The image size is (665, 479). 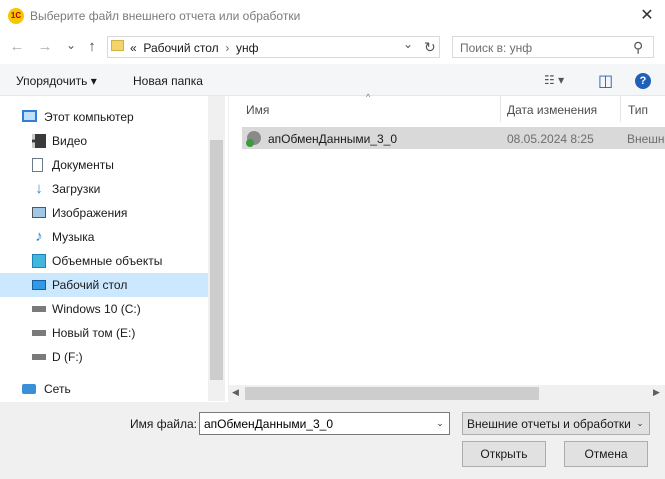 What do you see at coordinates (37, 165) in the screenshot?
I see `documents-icon` at bounding box center [37, 165].